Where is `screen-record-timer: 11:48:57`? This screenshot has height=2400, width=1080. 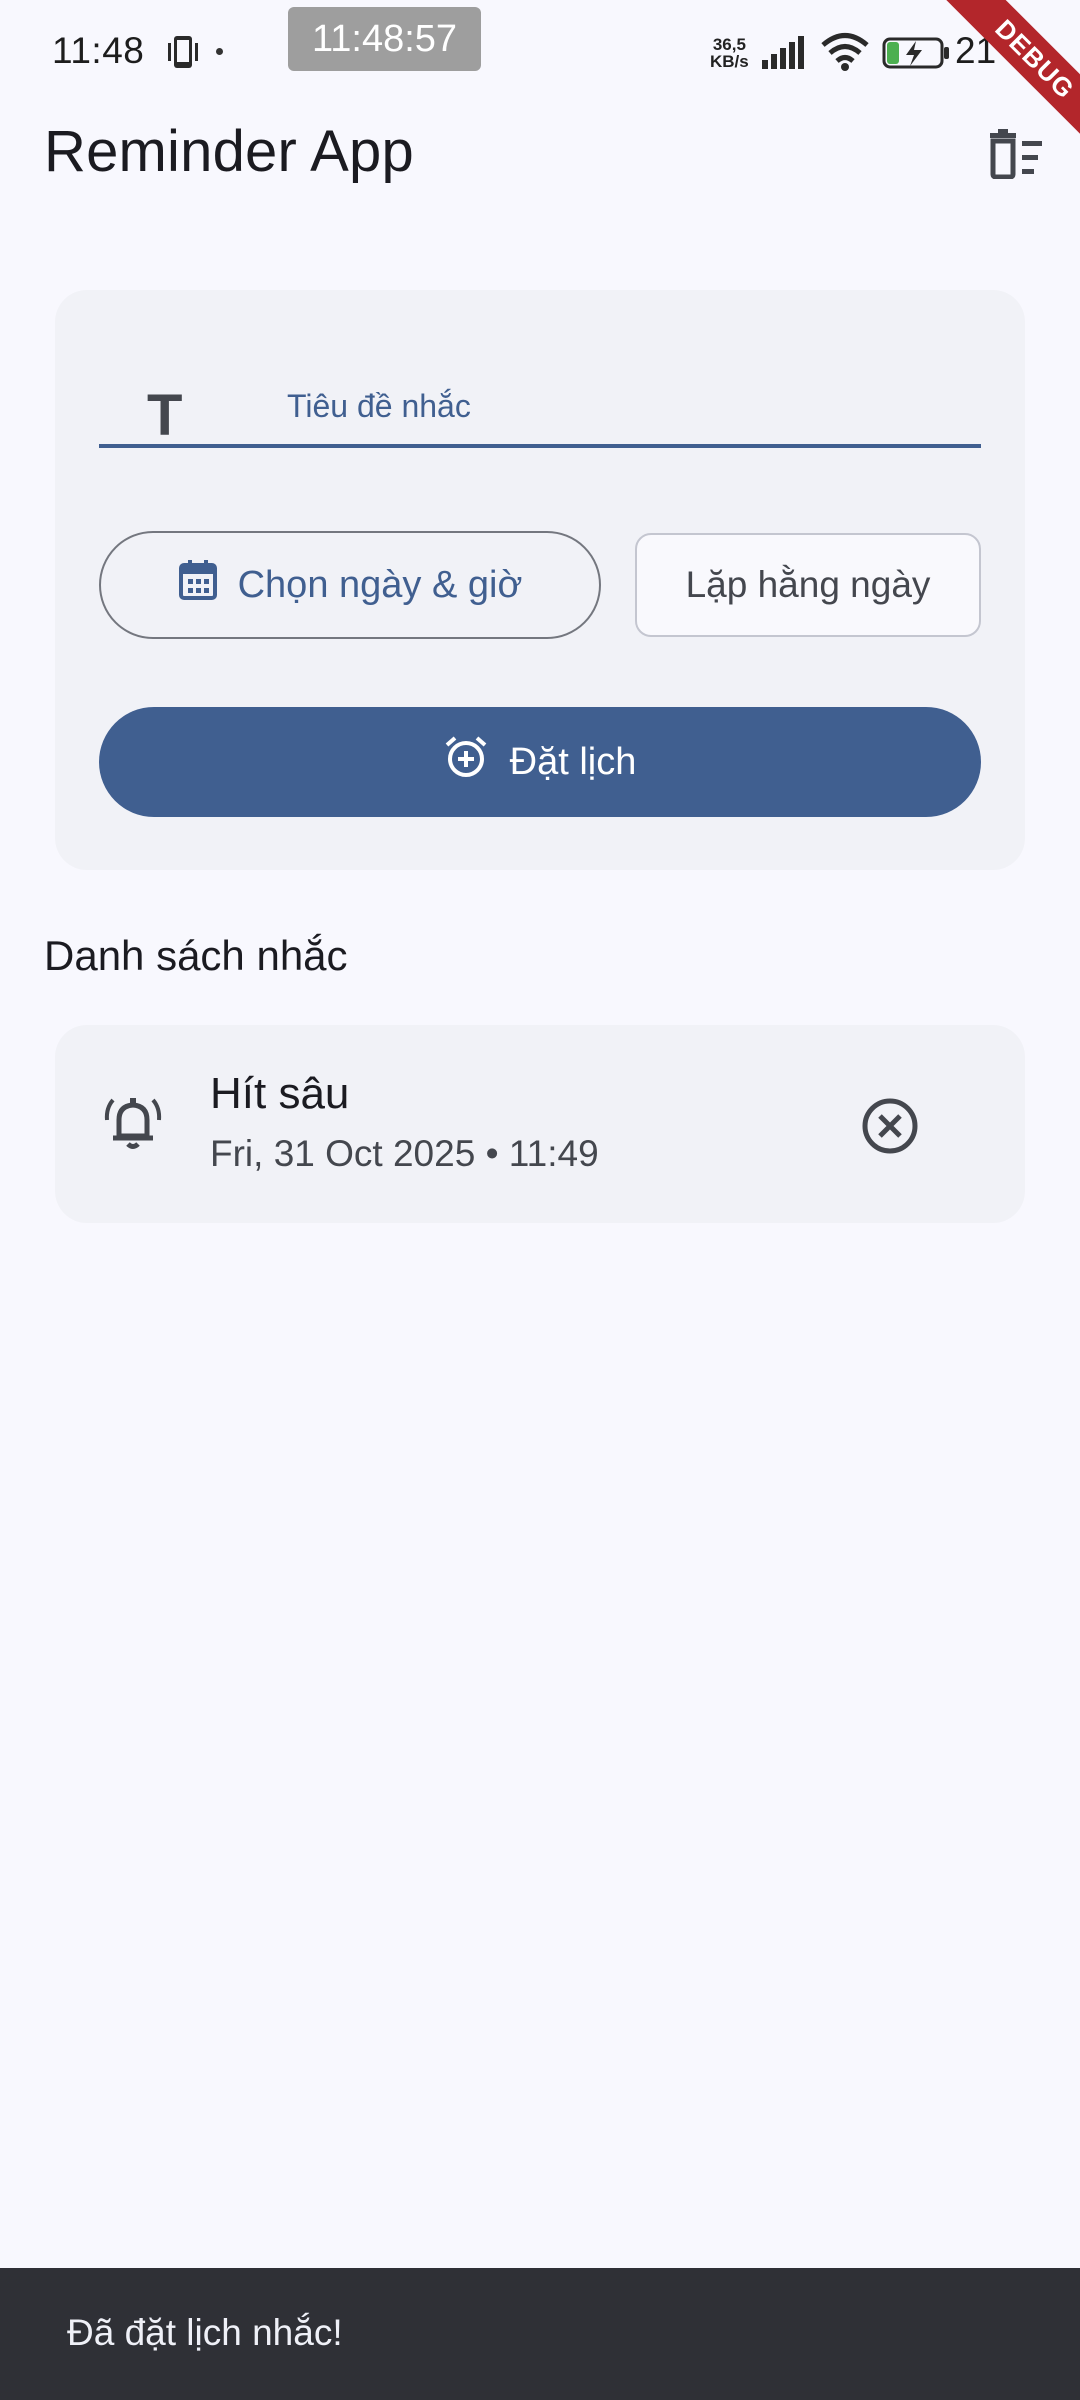 screen-record-timer: 11:48:57 is located at coordinates (384, 39).